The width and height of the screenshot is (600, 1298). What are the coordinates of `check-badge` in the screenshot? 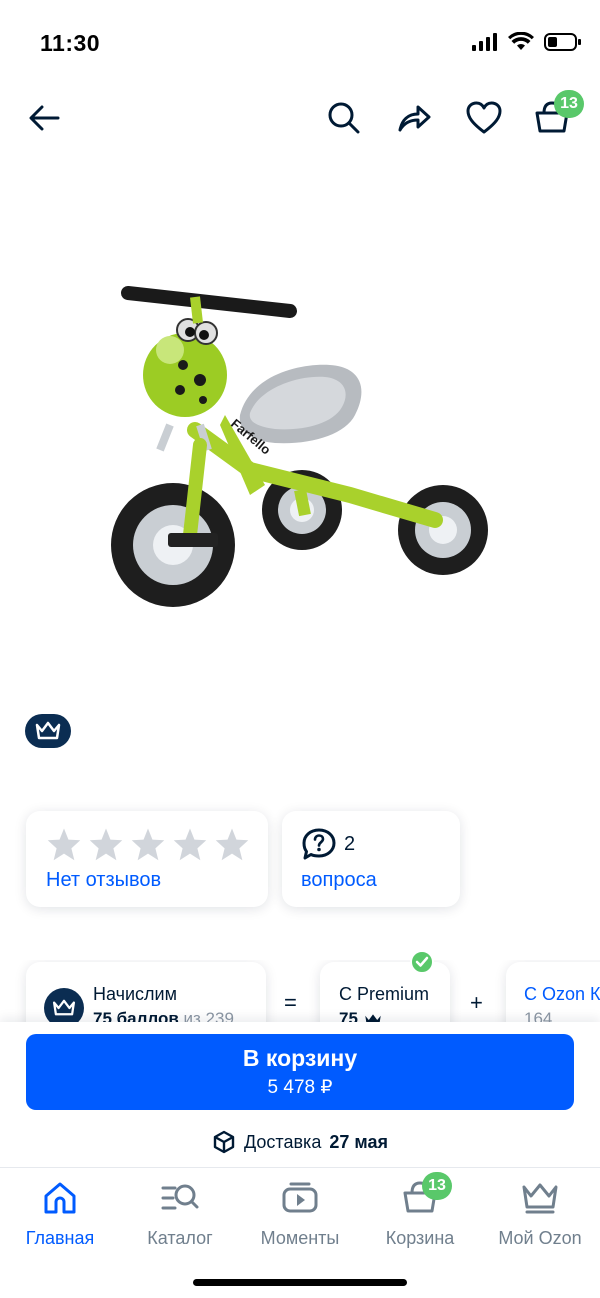 It's located at (422, 962).